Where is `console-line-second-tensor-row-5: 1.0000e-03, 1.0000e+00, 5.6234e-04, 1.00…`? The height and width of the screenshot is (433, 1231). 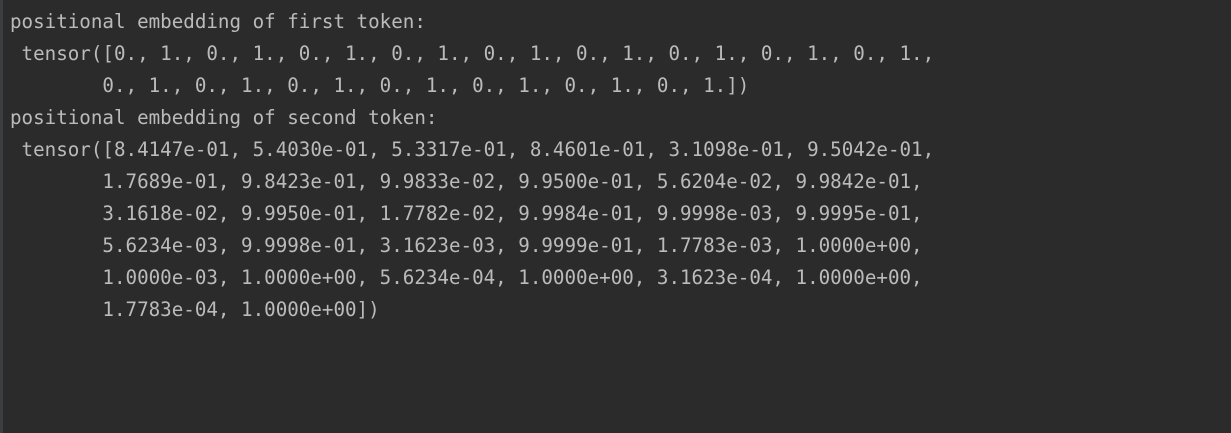 console-line-second-tensor-row-5: 1.0000e-03, 1.0000e+00, 5.6234e-04, 1.00… is located at coordinates (466, 277).